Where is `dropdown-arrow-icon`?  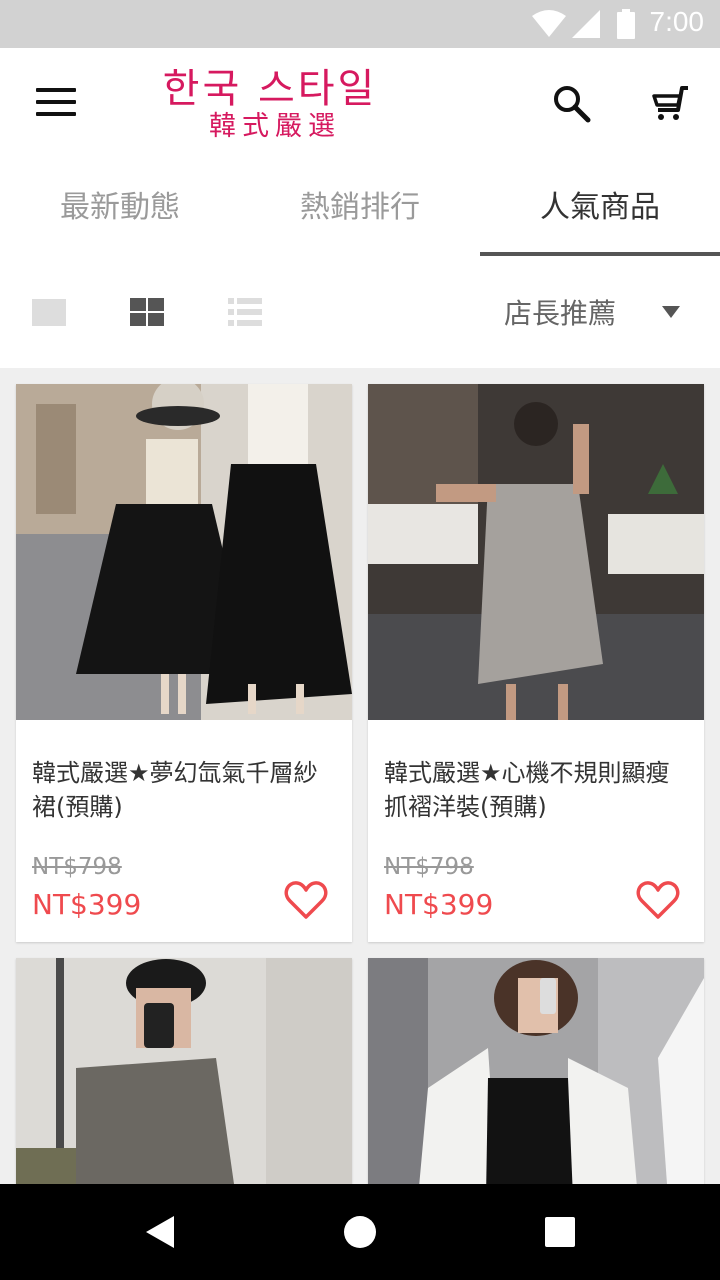
dropdown-arrow-icon is located at coordinates (671, 312).